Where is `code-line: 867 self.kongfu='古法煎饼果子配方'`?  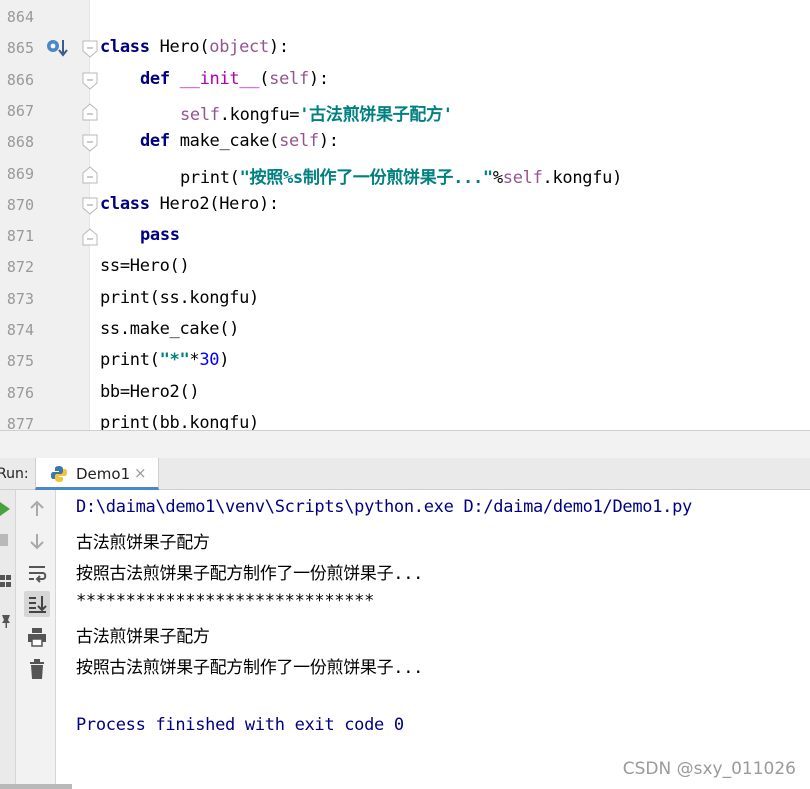
code-line: 867 self.kongfu='古法煎饼果子配方' is located at coordinates (405, 112).